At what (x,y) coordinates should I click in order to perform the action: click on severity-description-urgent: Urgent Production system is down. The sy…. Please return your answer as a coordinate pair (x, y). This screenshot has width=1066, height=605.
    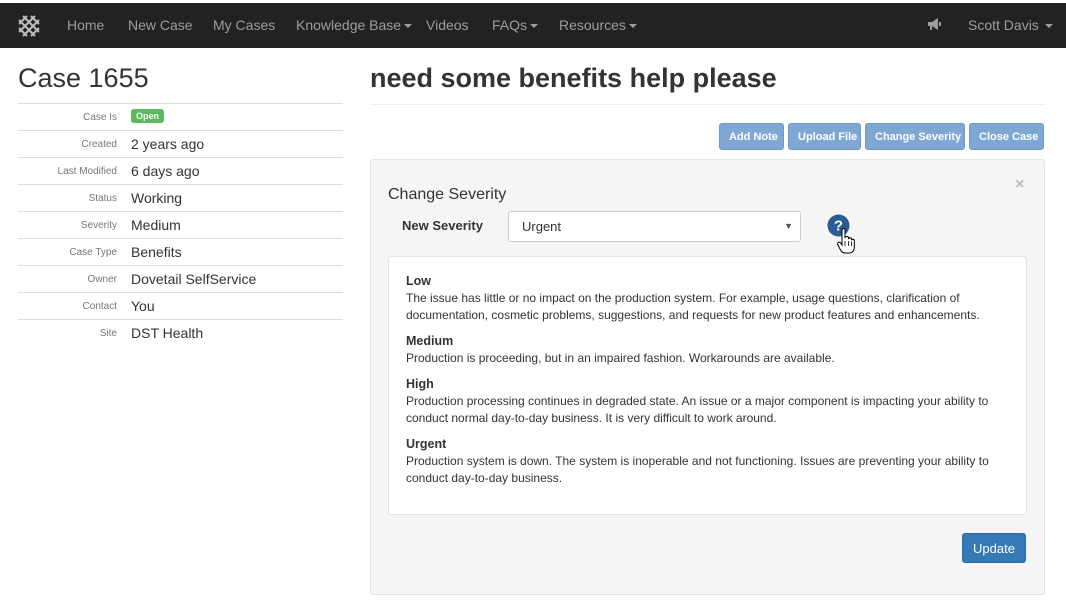
    Looking at the image, I should click on (711, 461).